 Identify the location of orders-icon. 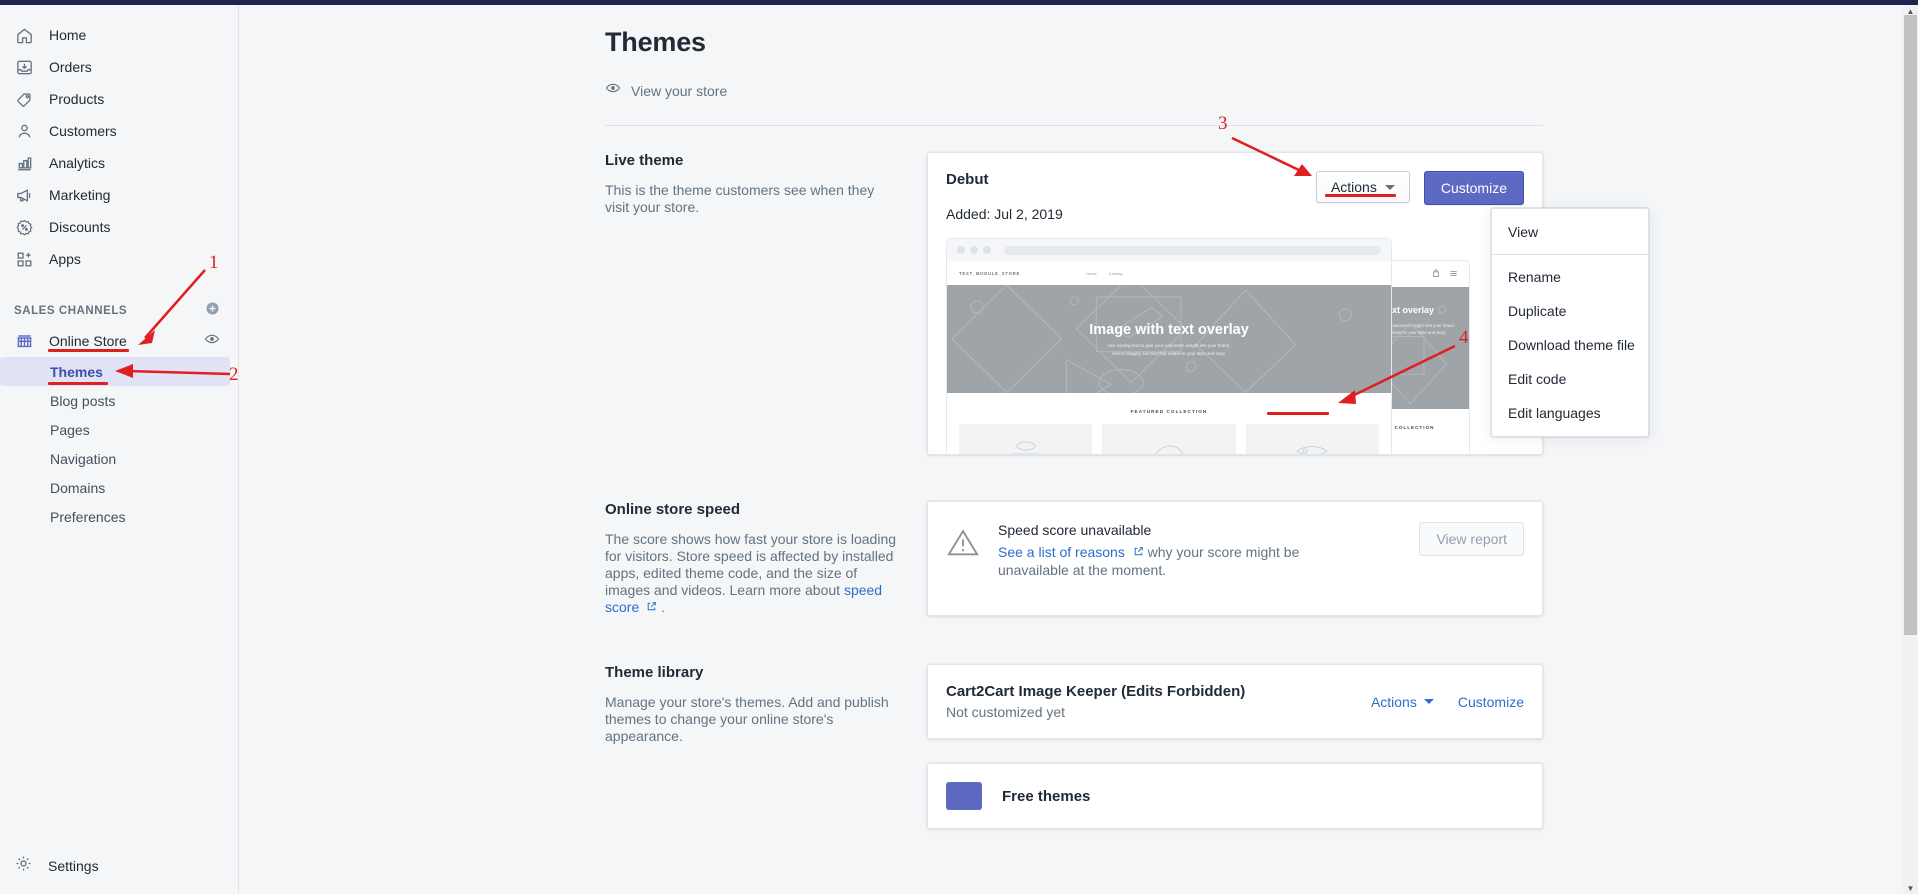
(24, 67).